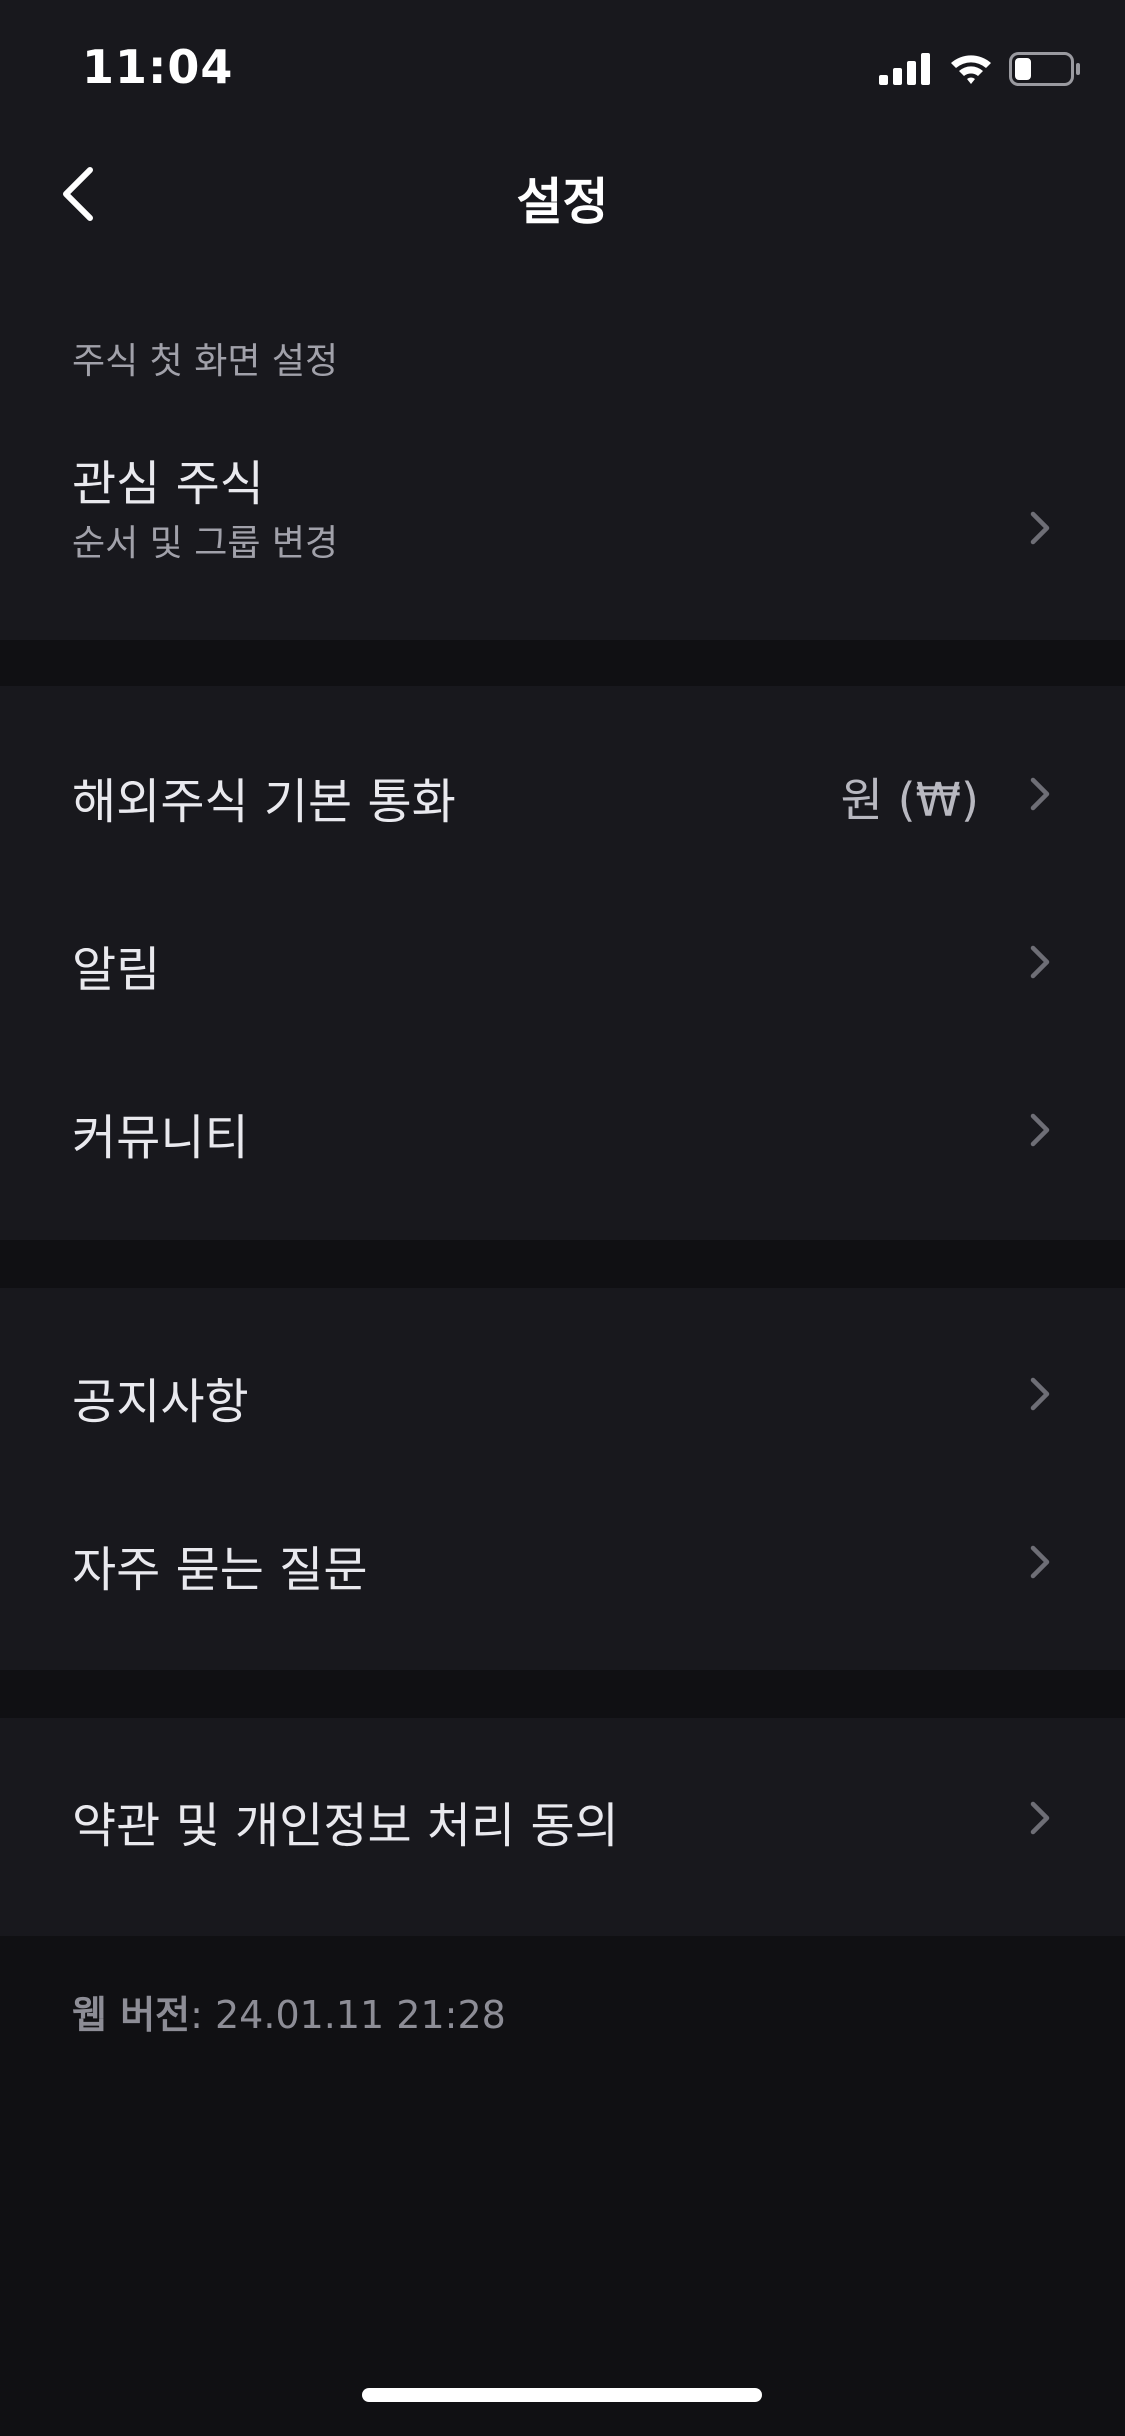 The width and height of the screenshot is (1125, 2436). Describe the element at coordinates (220, 1570) in the screenshot. I see `row-label: 자주 묻는 질문` at that location.